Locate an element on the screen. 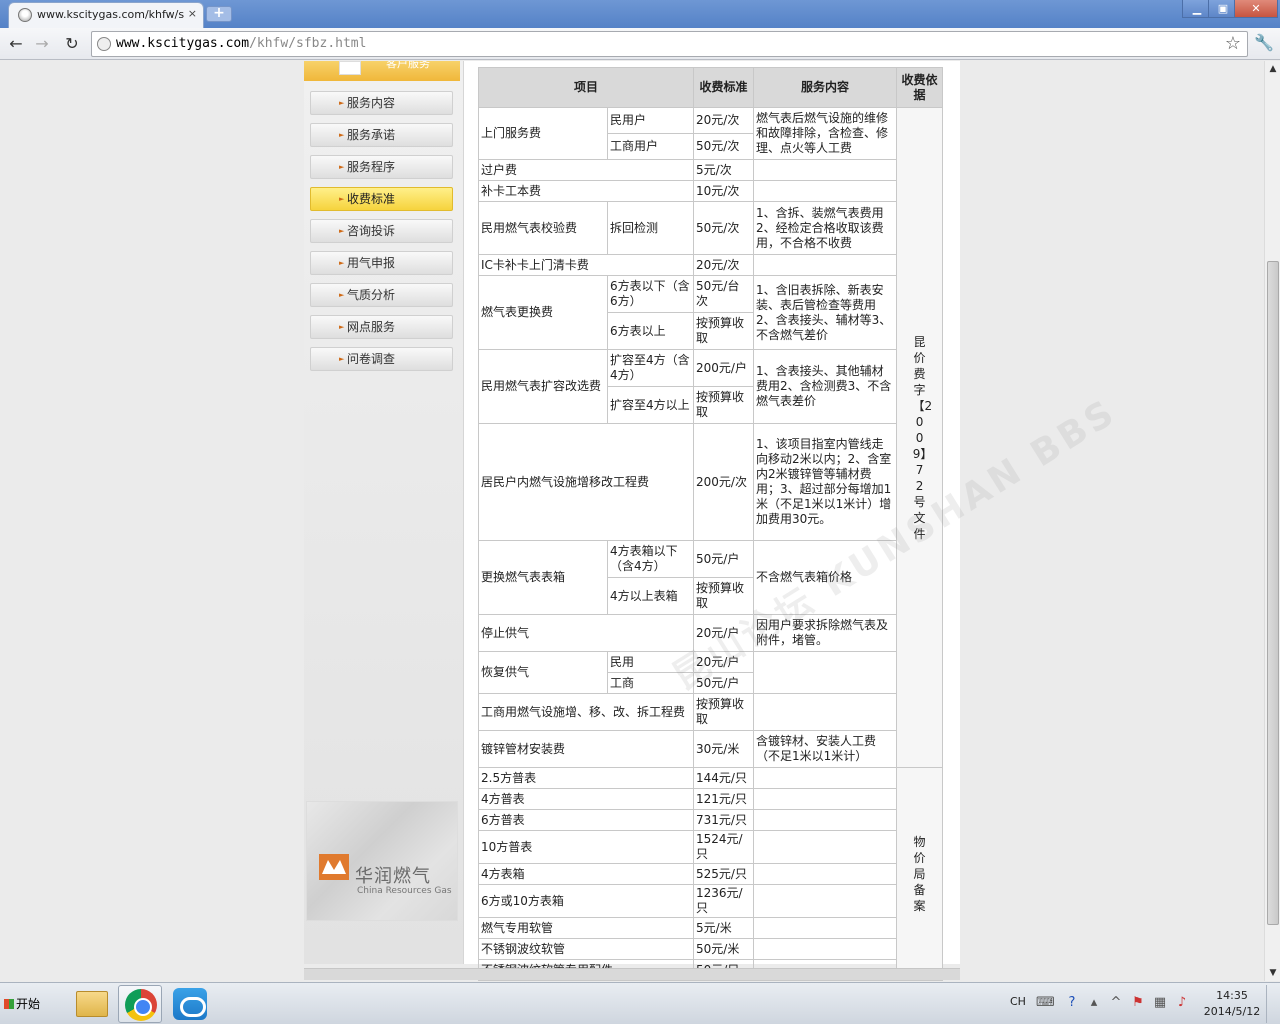 The image size is (1280, 1024). table-row: 更换燃气表表箱 4方表箱以下（含4方） 50元/户 不含燃气表箱价格 is located at coordinates (710, 577).